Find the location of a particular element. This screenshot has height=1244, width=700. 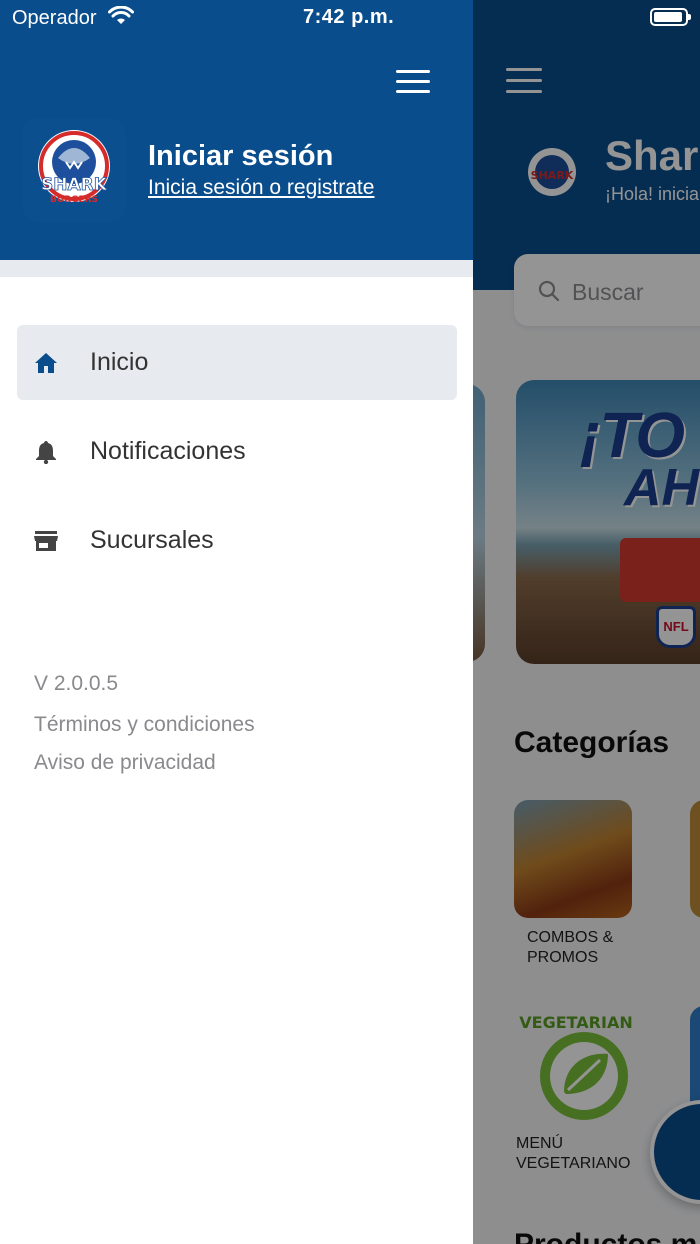

menu-item-inicio: Inicio is located at coordinates (237, 362).